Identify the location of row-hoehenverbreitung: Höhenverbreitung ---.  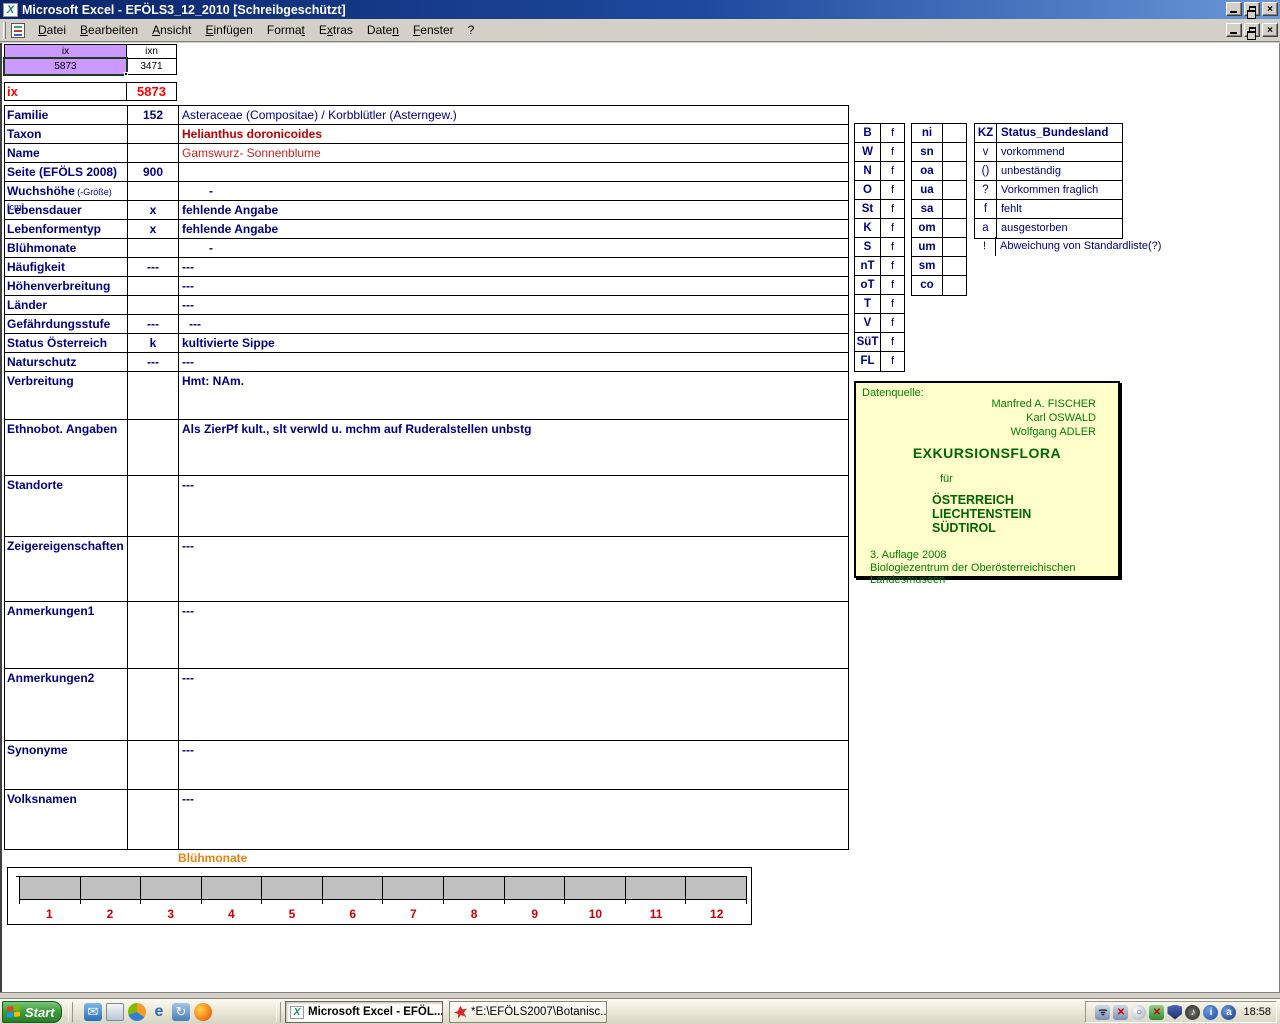
(426, 286).